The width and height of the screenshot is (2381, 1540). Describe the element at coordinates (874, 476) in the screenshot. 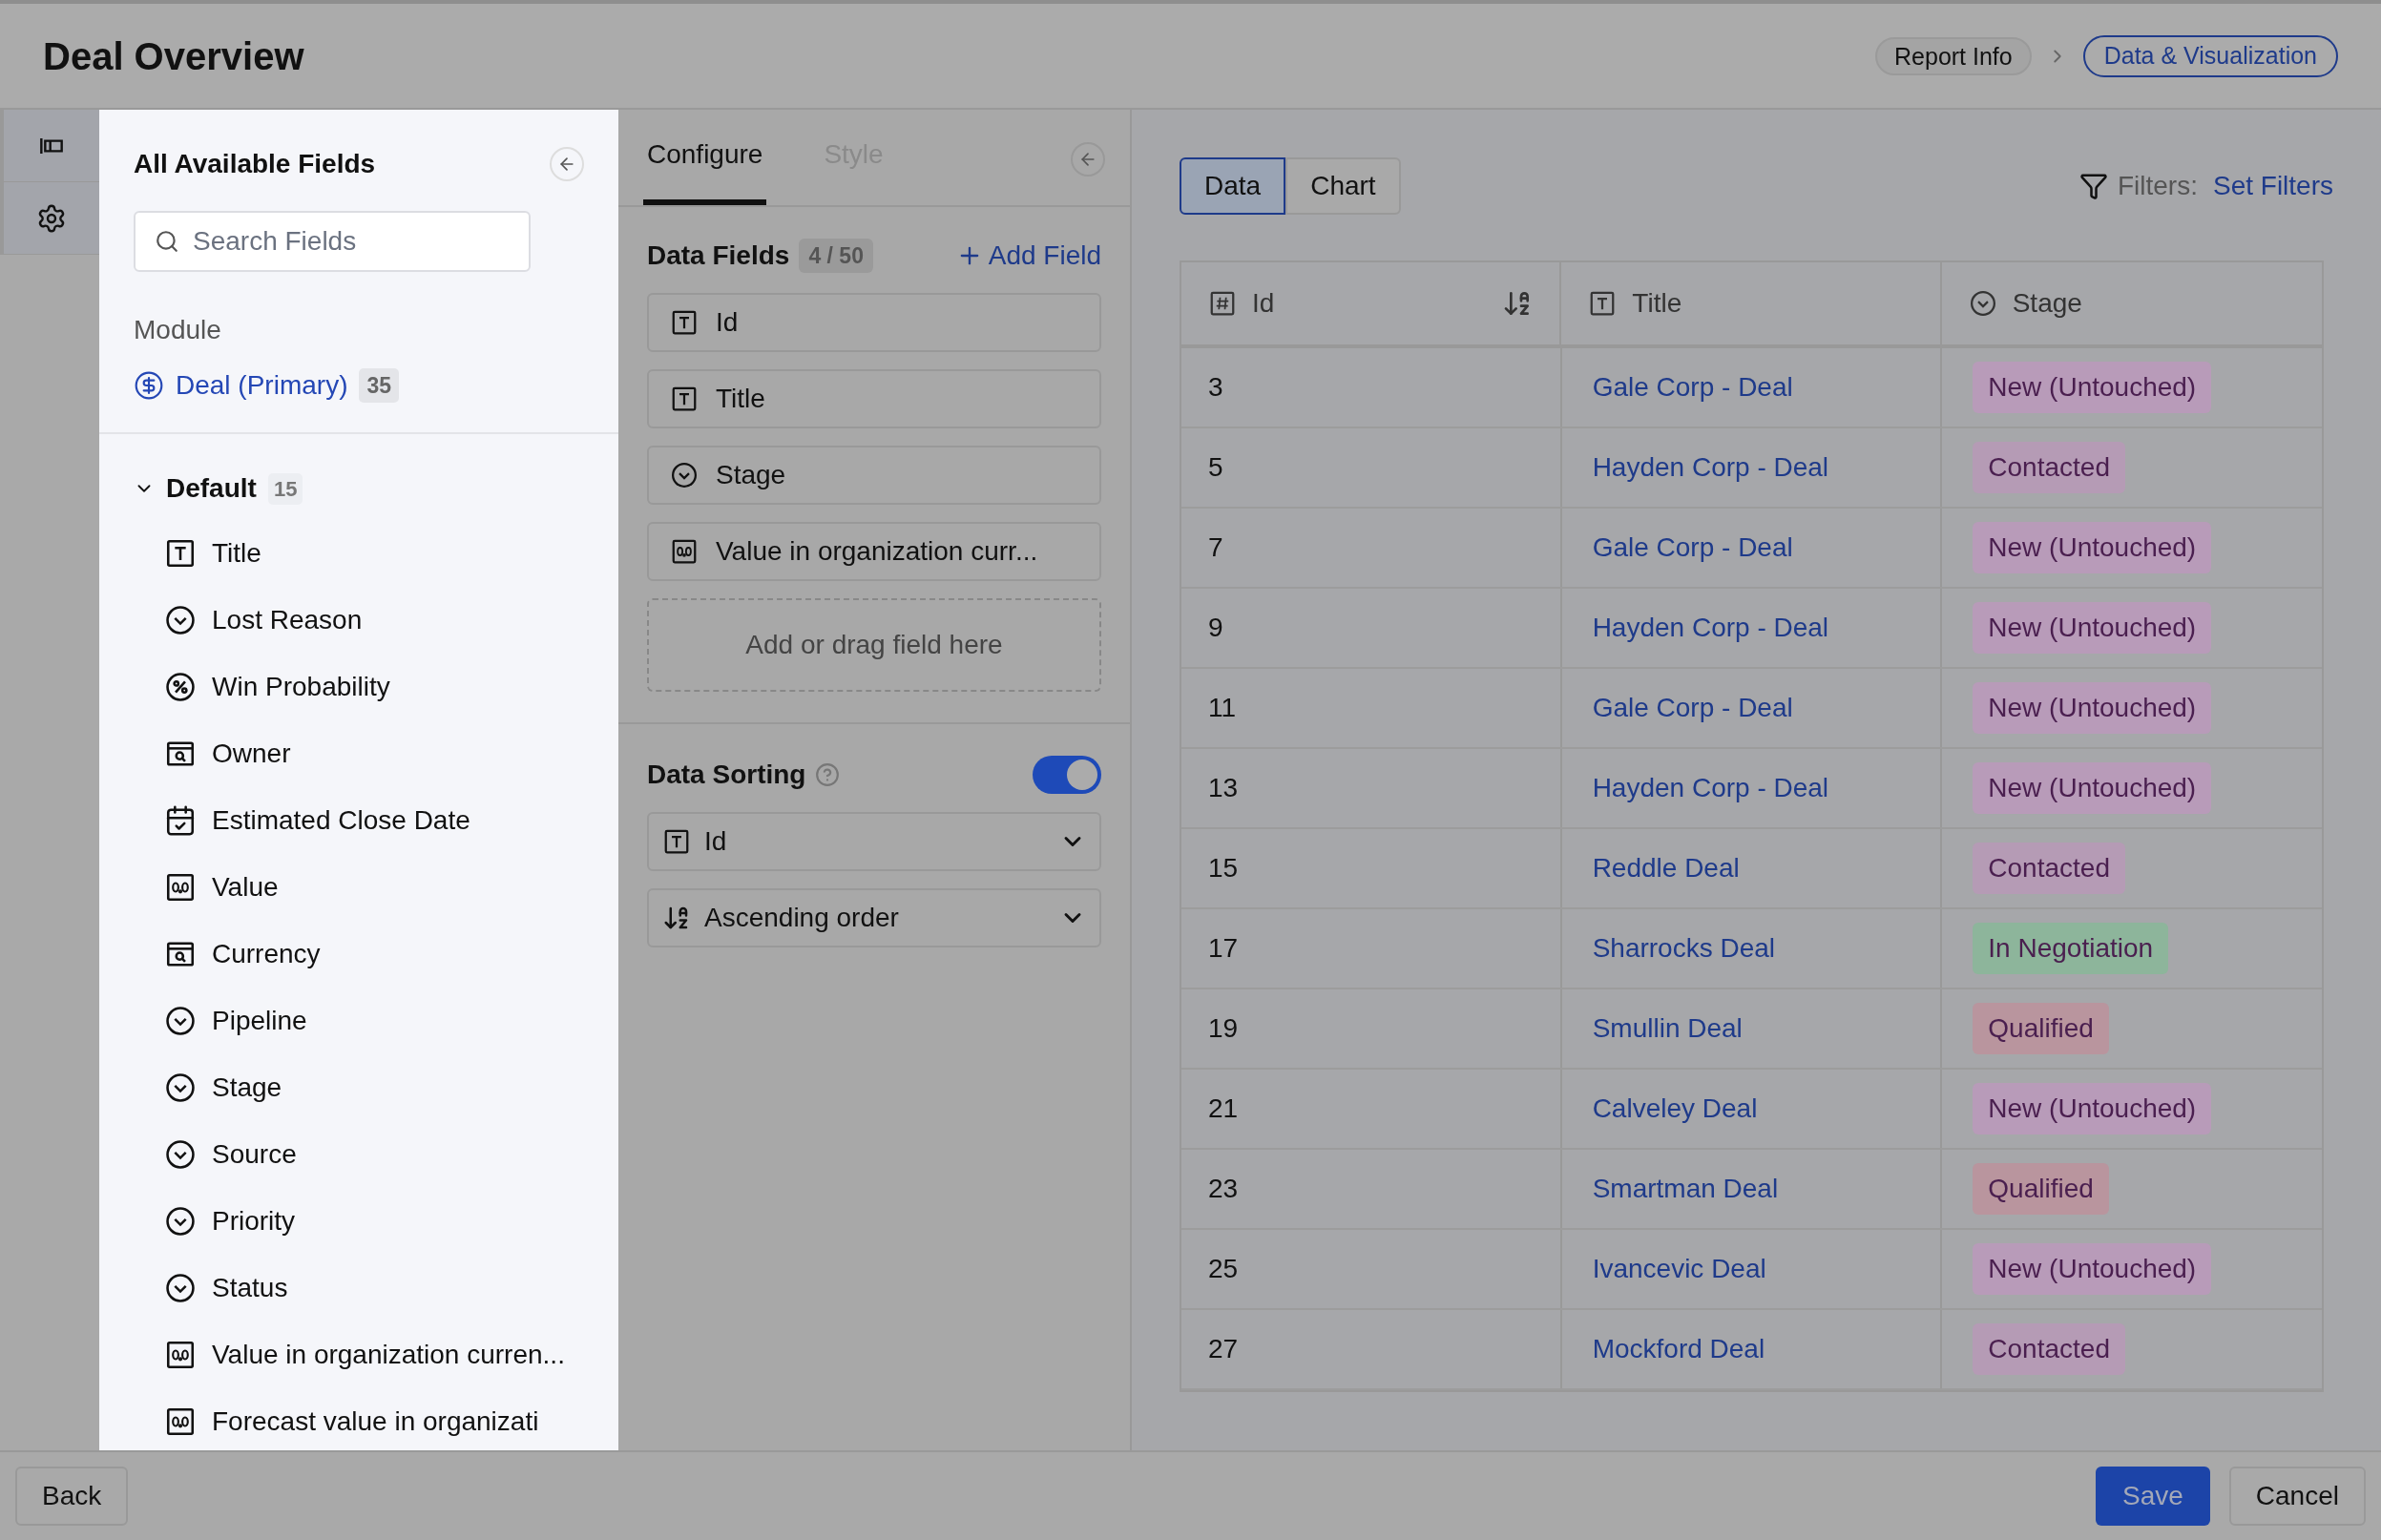

I see `data-field-chip: Stage` at that location.